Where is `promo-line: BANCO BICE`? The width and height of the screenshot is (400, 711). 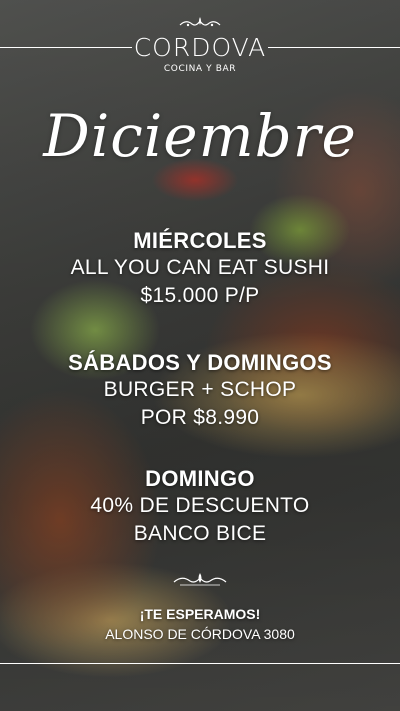 promo-line: BANCO BICE is located at coordinates (200, 533).